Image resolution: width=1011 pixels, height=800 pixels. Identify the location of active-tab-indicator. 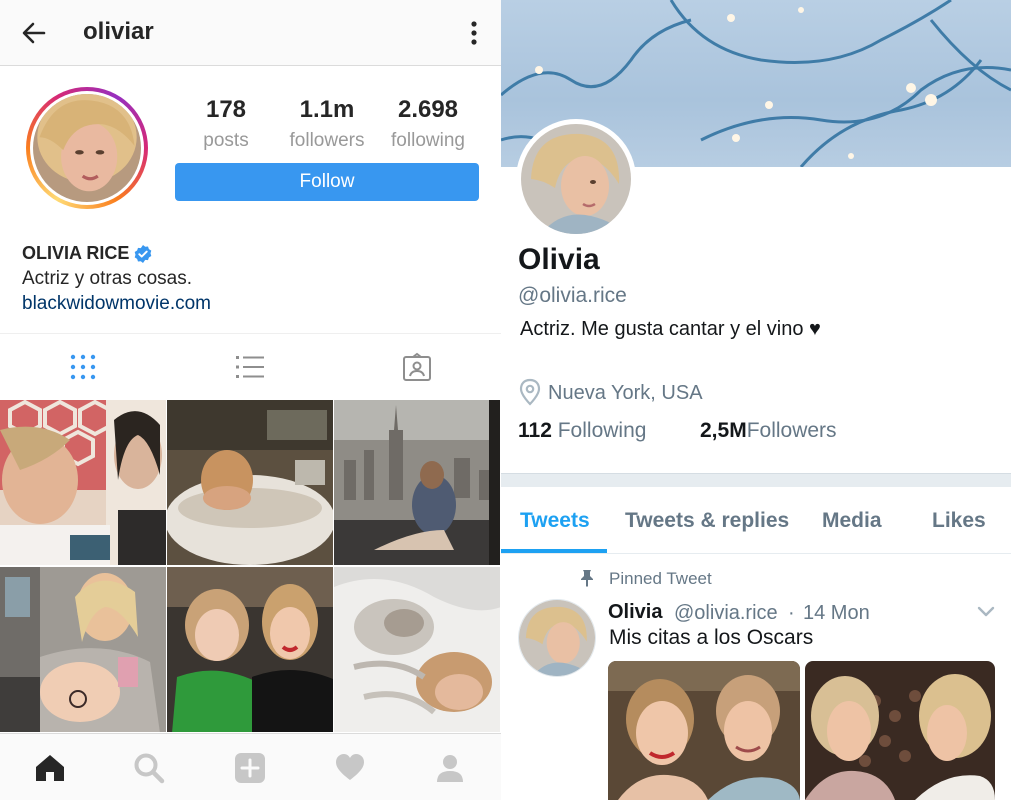
(554, 551).